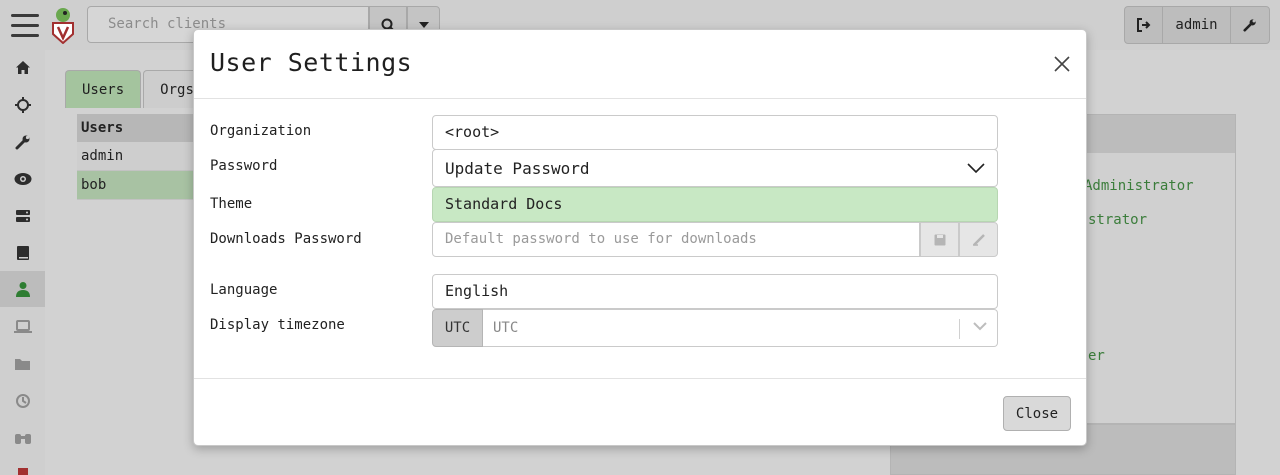 This screenshot has width=1280, height=475. I want to click on eraser-icon, so click(978, 239).